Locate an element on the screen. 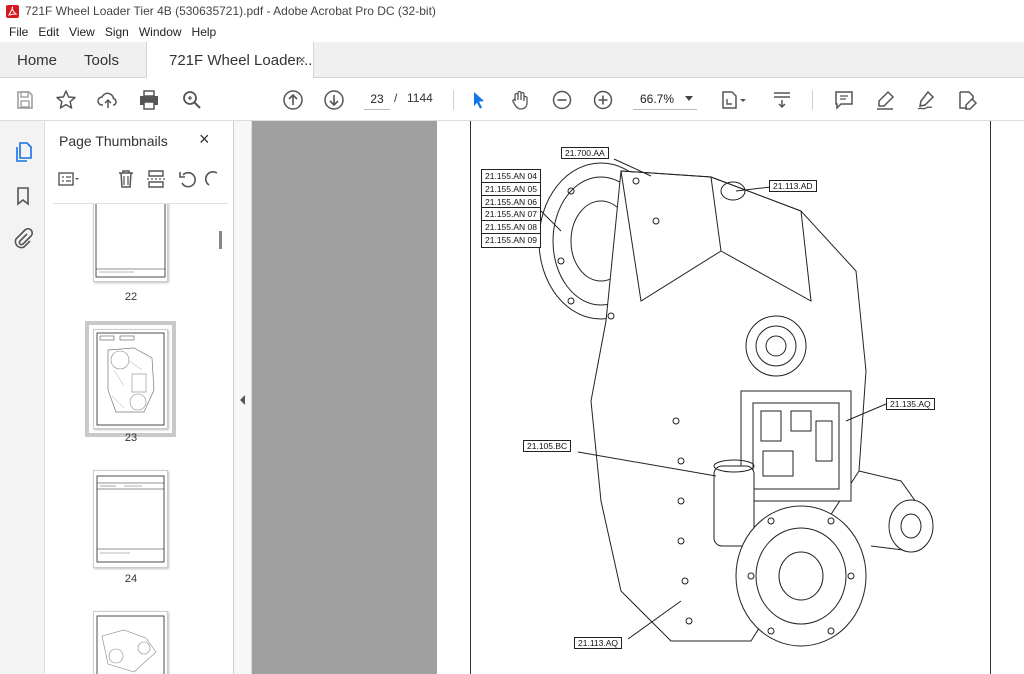 The image size is (1024, 674). next-page-icon is located at coordinates (334, 100).